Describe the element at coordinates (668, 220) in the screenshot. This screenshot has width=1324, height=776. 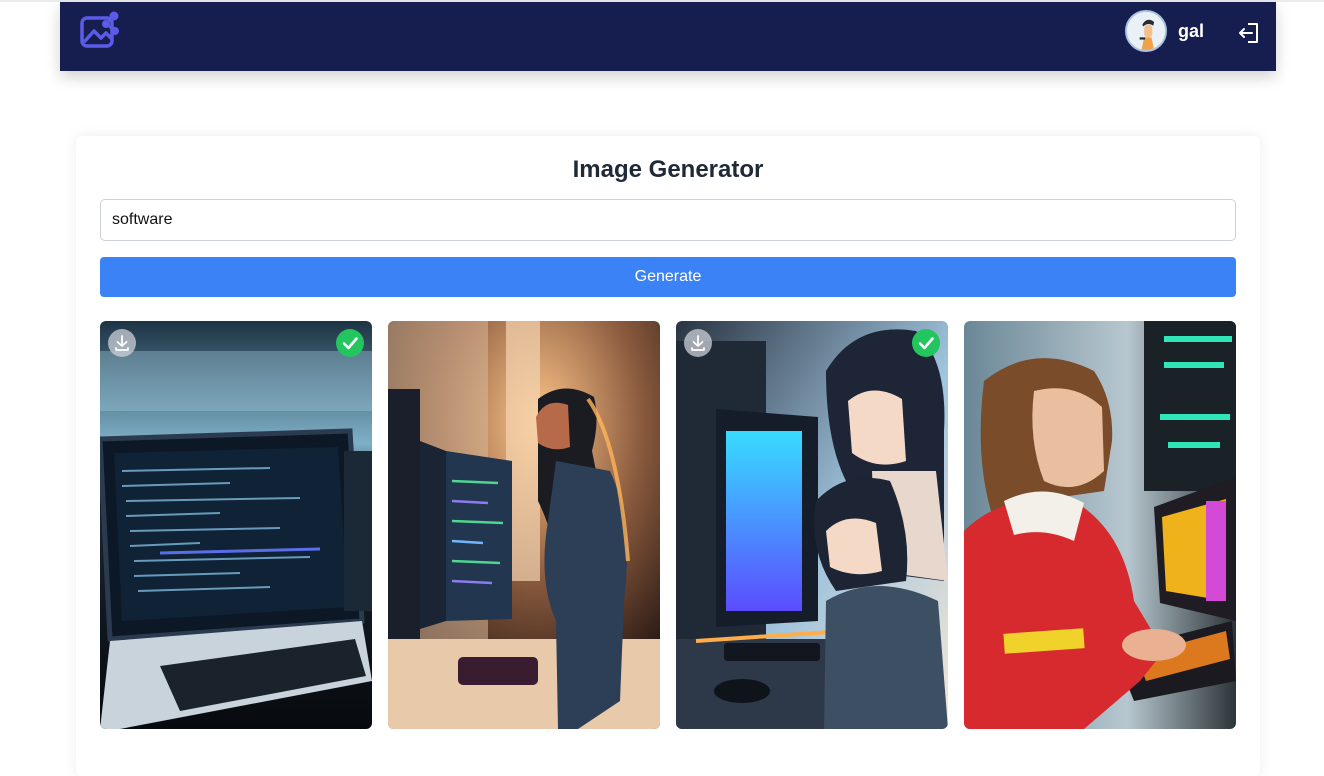
I see `prompt-input` at that location.